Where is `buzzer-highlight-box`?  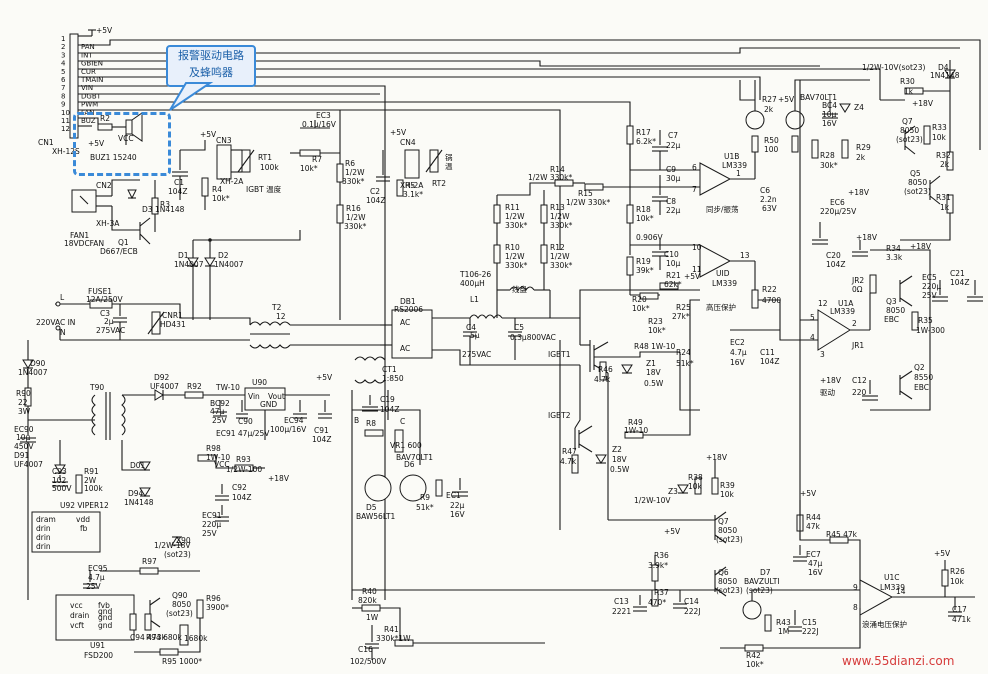
buzzer-highlight-box is located at coordinates (122, 144).